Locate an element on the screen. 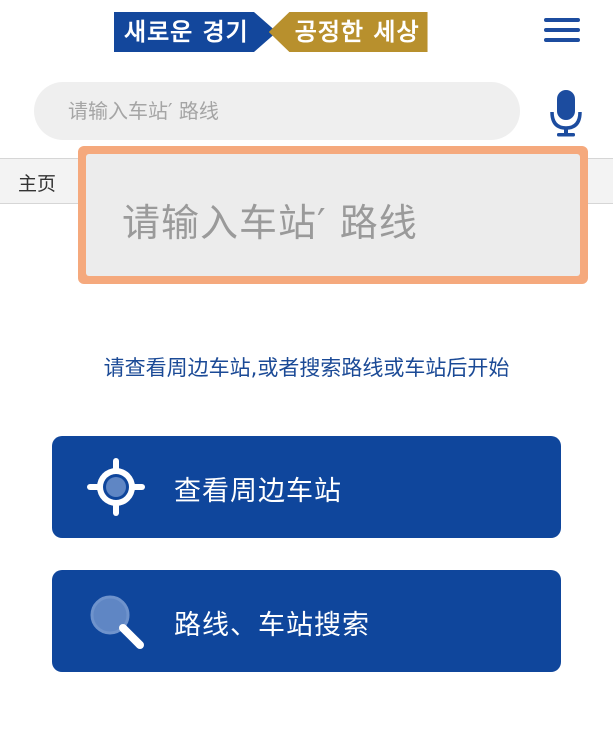 Image resolution: width=613 pixels, height=741 pixels. app-header: 새로운 경기 공정한 세상 is located at coordinates (306, 35).